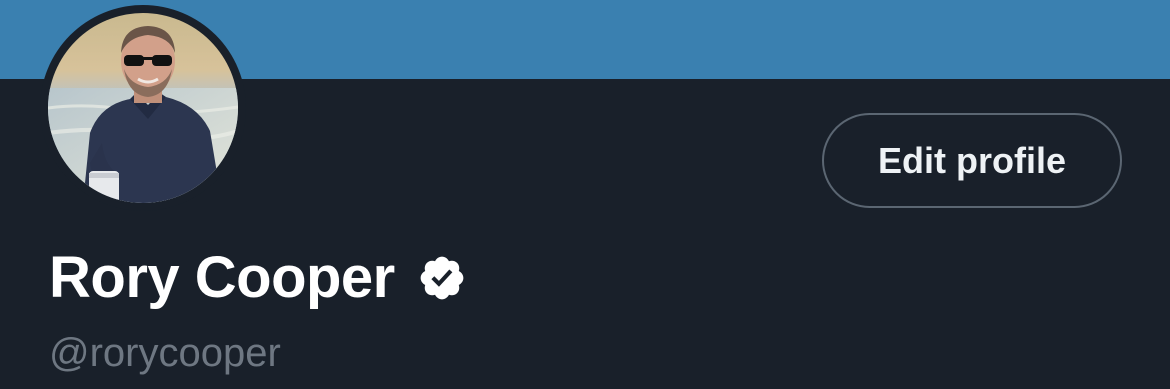  What do you see at coordinates (165, 353) in the screenshot?
I see `username-handle: @rorycooper` at bounding box center [165, 353].